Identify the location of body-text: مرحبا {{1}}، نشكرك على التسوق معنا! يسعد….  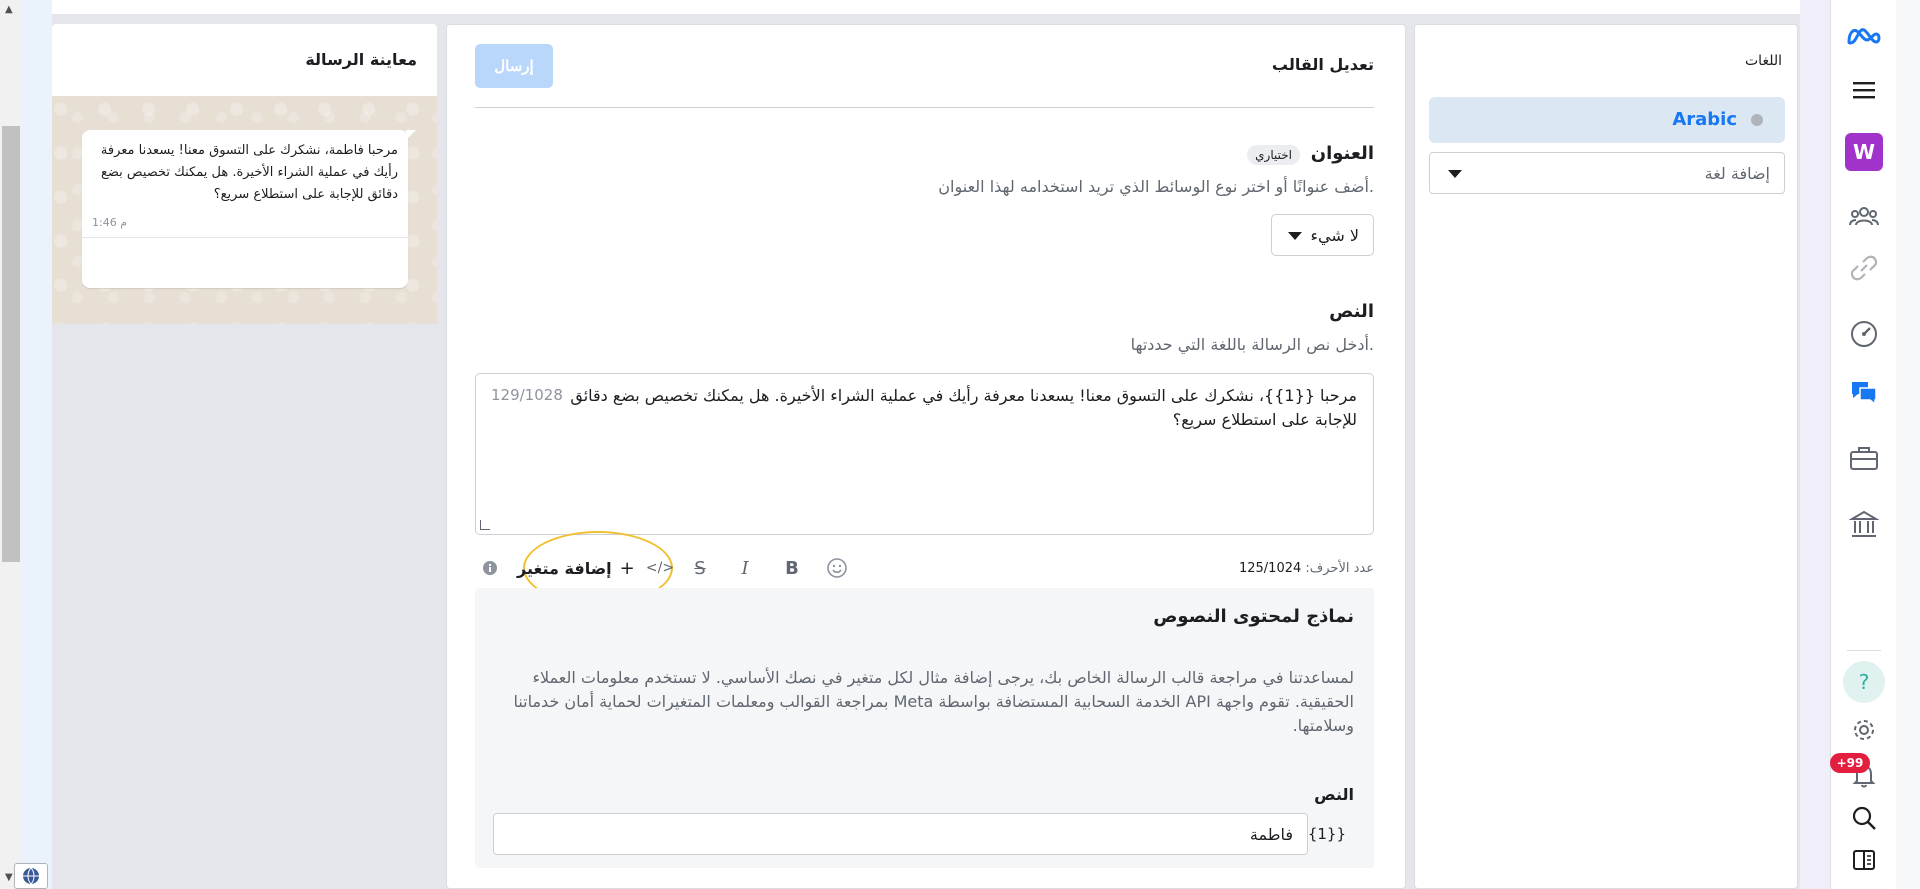
(963, 407).